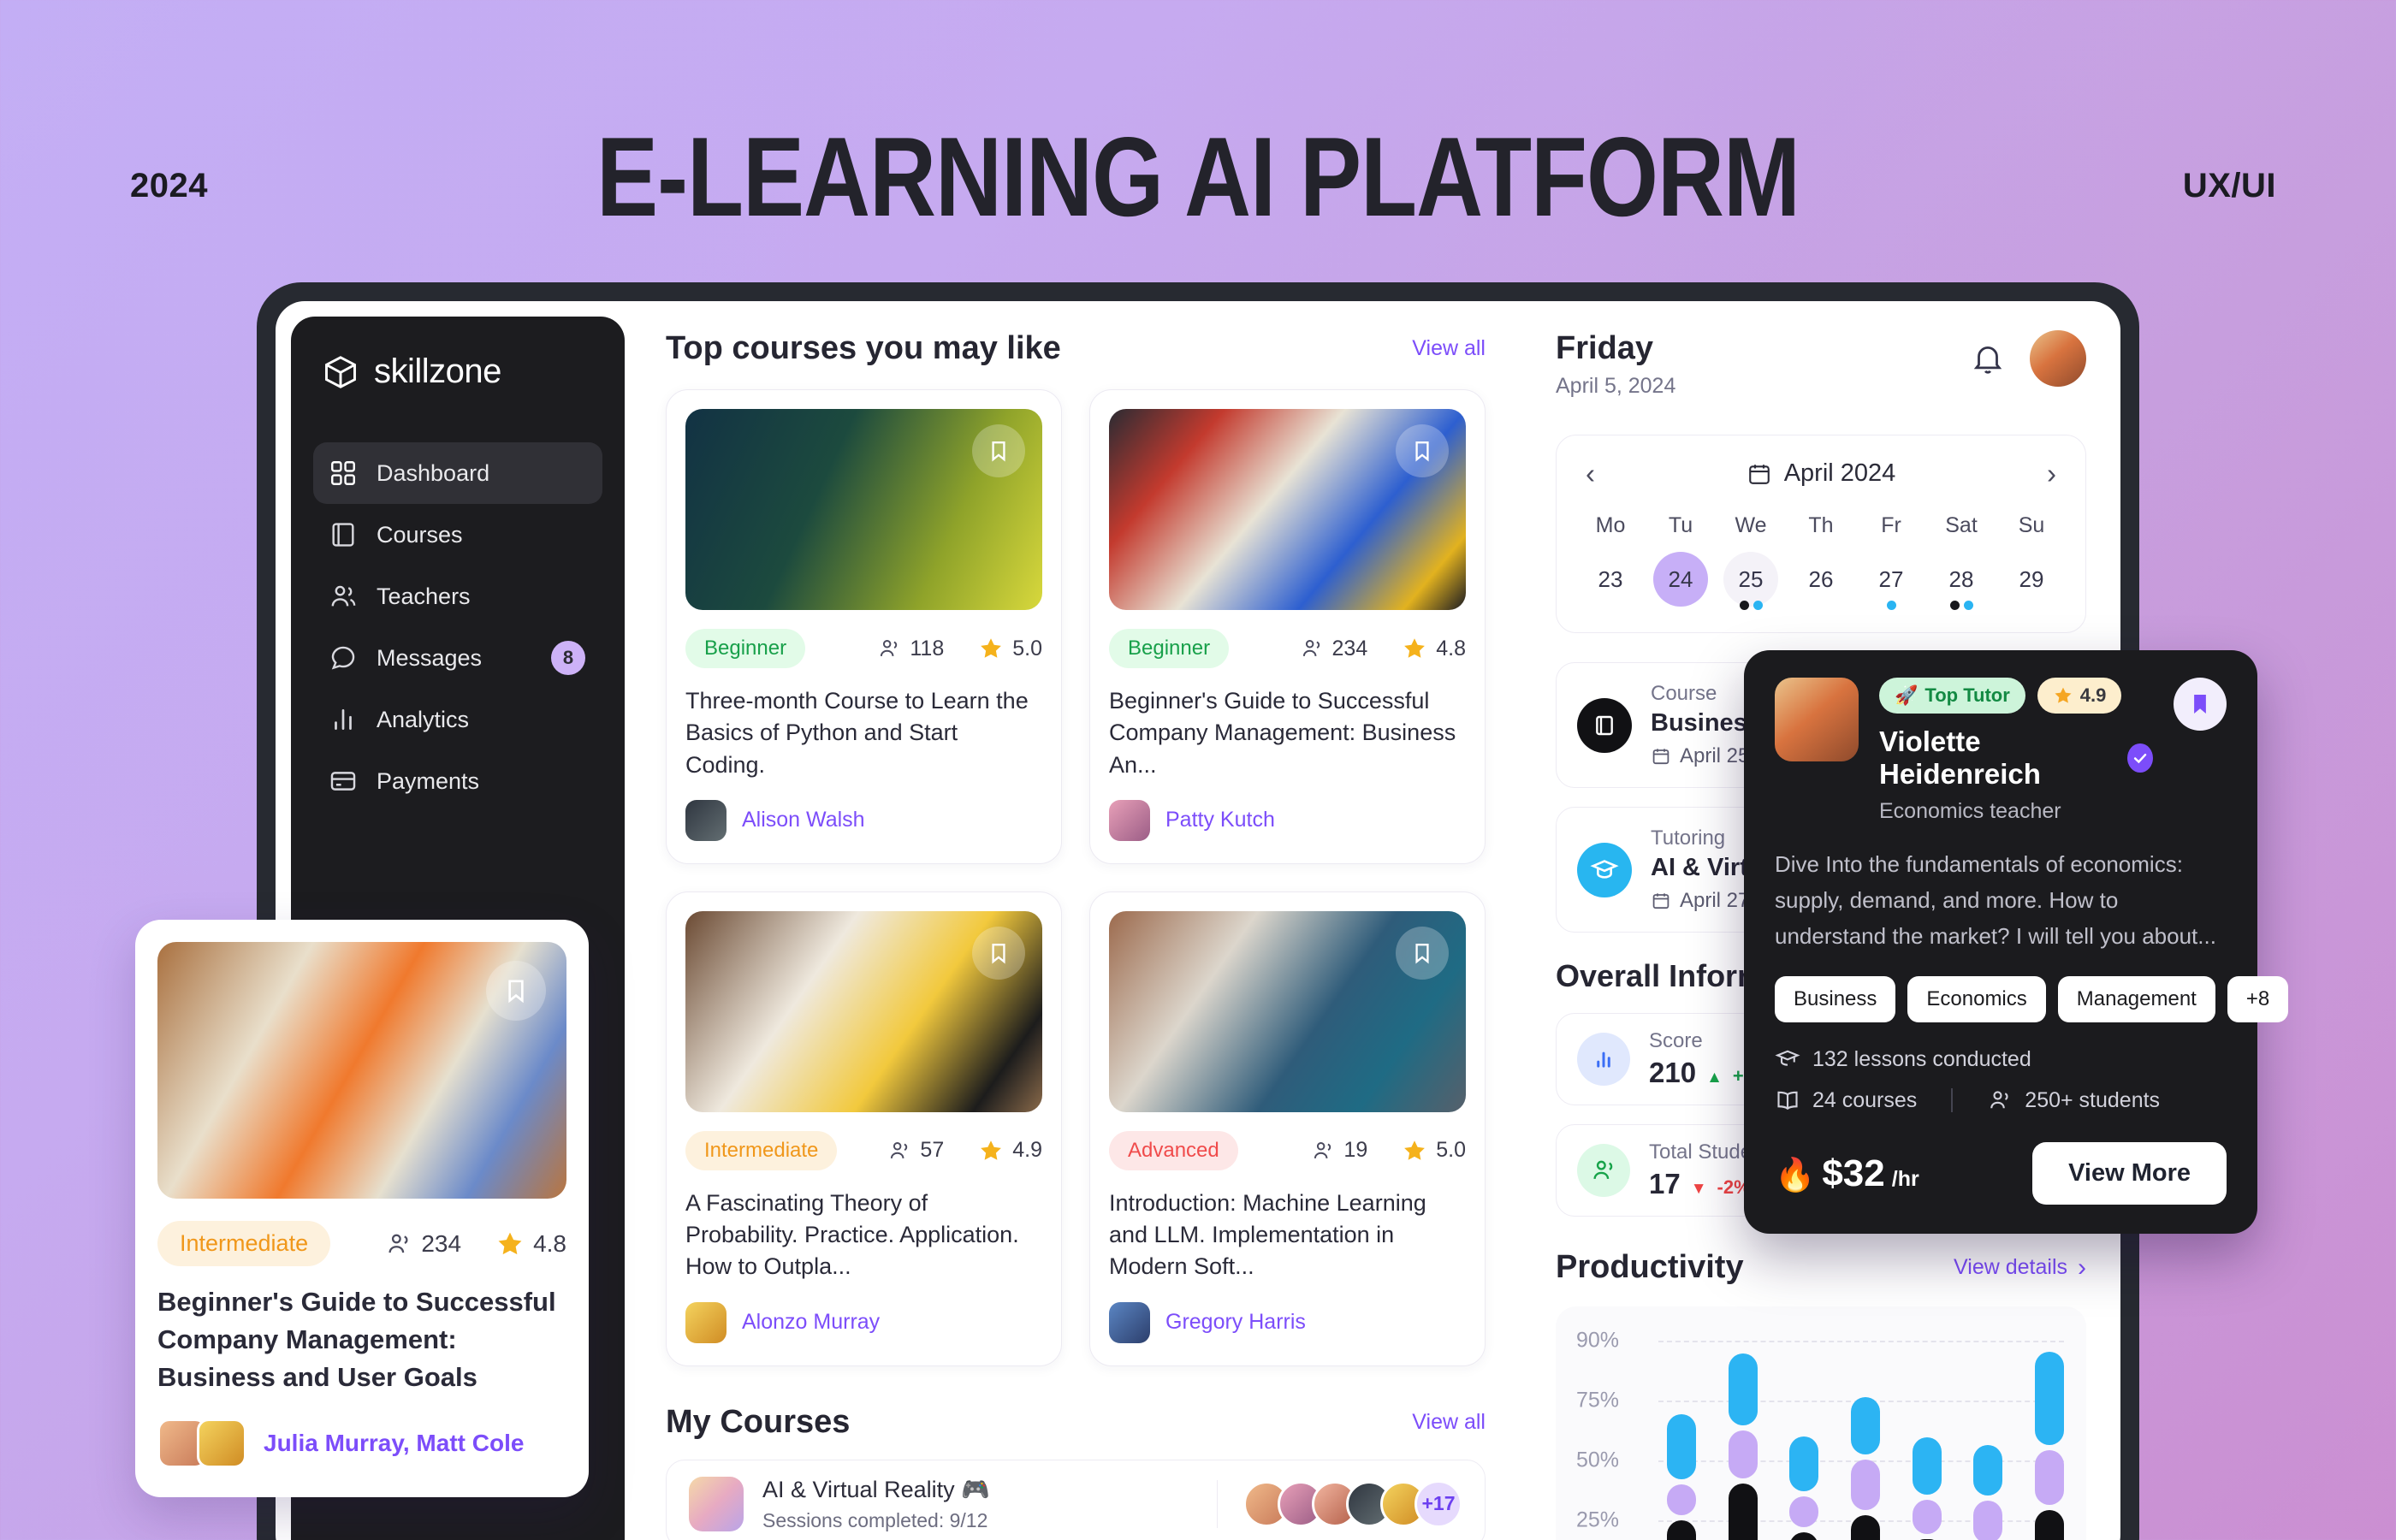  What do you see at coordinates (1173, 1150) in the screenshot?
I see `level-badge: Advanced` at bounding box center [1173, 1150].